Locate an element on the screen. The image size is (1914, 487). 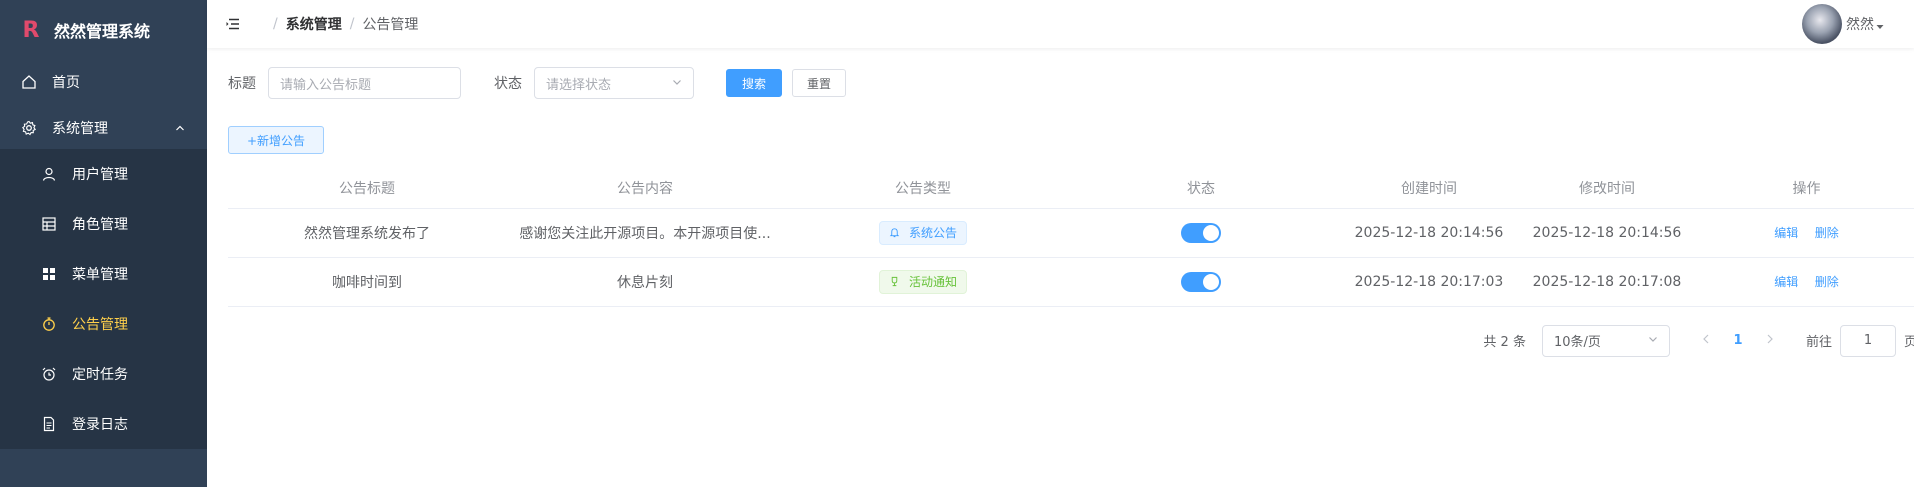
sidebar-item-tasks: 定时任务 is located at coordinates (103, 374).